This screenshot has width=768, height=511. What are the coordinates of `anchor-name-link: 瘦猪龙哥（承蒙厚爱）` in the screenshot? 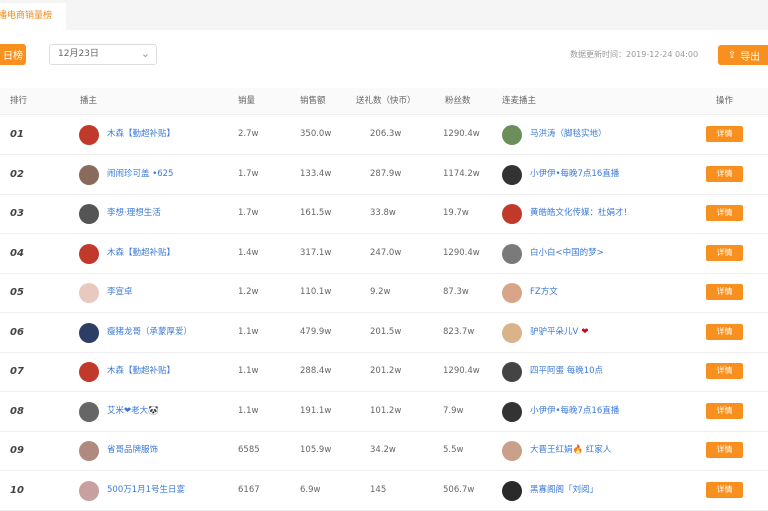 It's located at (149, 332).